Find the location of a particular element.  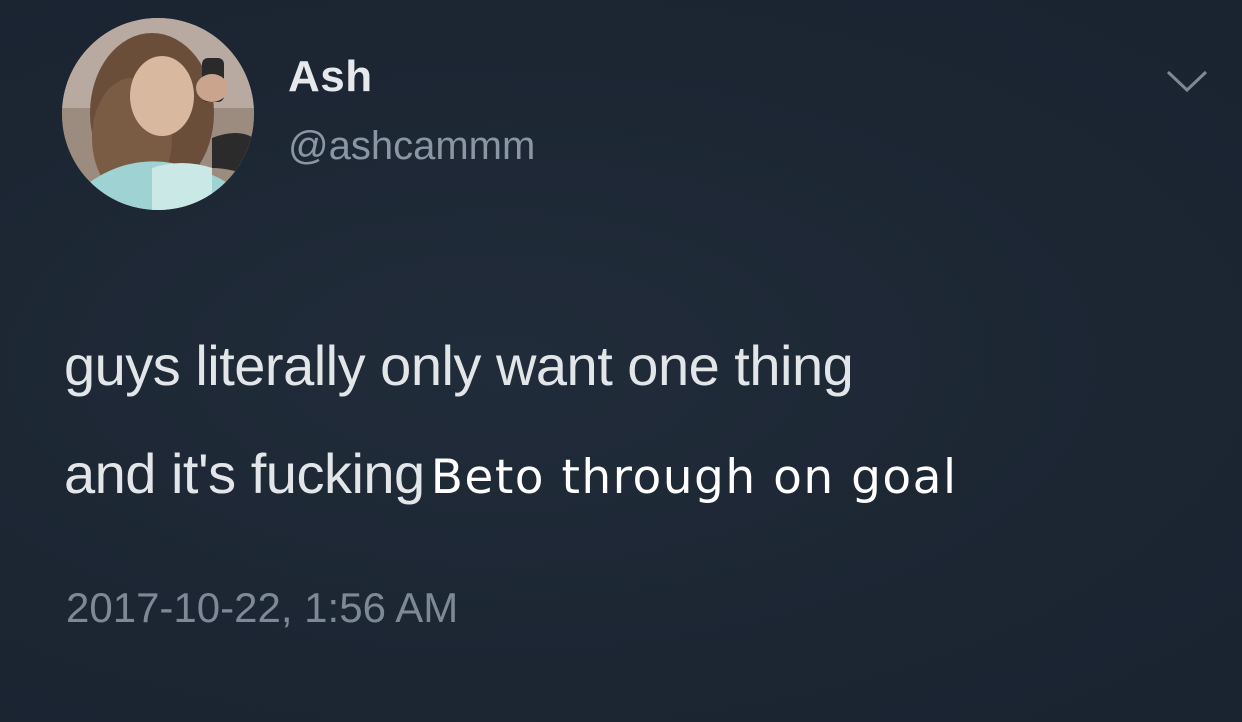

tweet-text-line-1: guys literally only want one thing is located at coordinates (459, 365).